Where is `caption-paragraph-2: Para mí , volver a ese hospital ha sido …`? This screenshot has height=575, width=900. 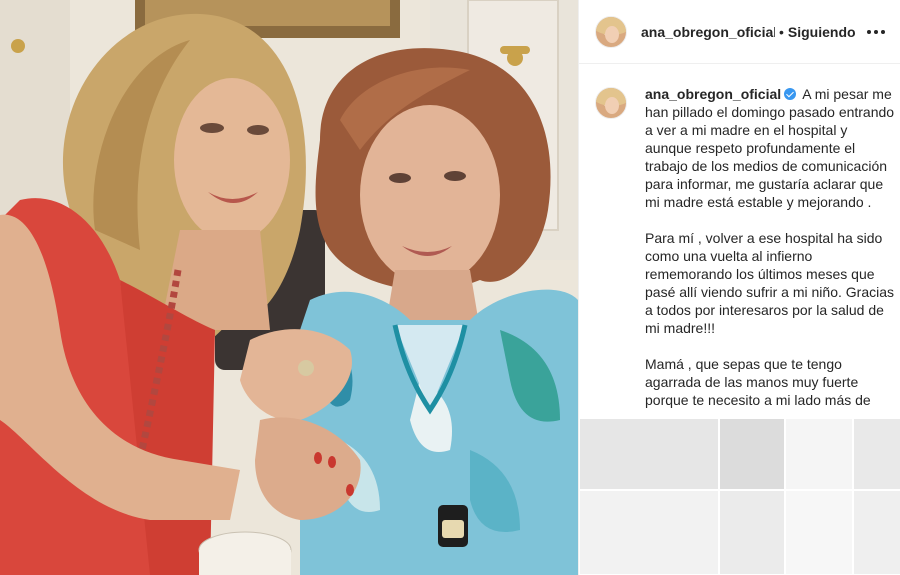
caption-paragraph-2: Para mí , volver a ese hospital ha sido … is located at coordinates (769, 283).